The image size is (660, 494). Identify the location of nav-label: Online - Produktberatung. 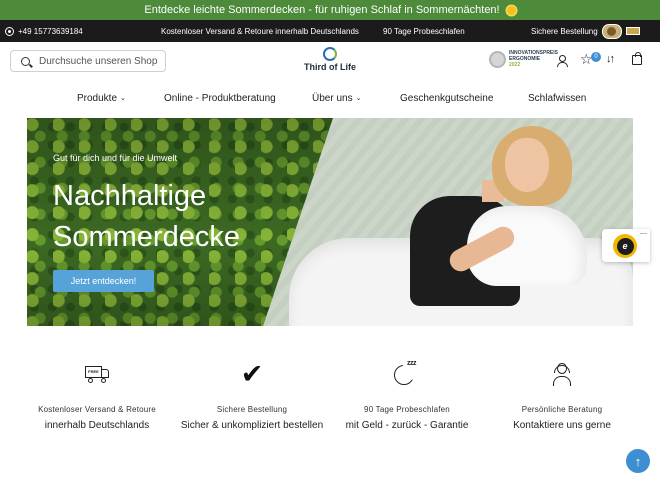
(220, 98).